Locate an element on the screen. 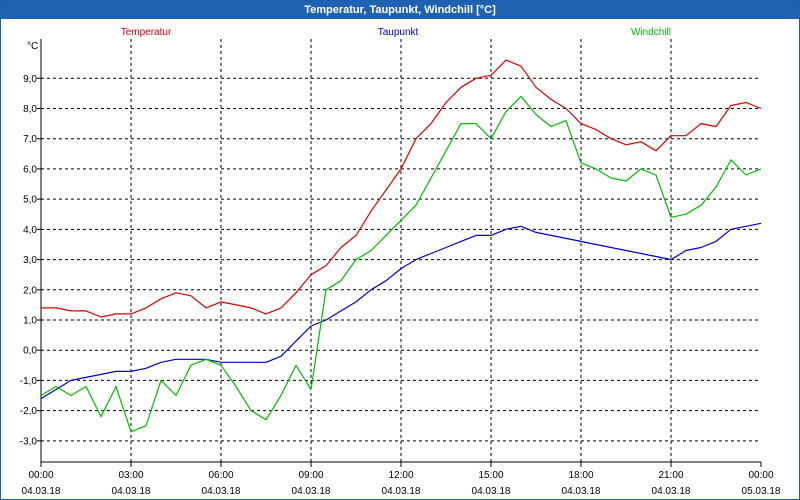 The width and height of the screenshot is (800, 500). x-tick-time-label: 12:00 is located at coordinates (400, 475).